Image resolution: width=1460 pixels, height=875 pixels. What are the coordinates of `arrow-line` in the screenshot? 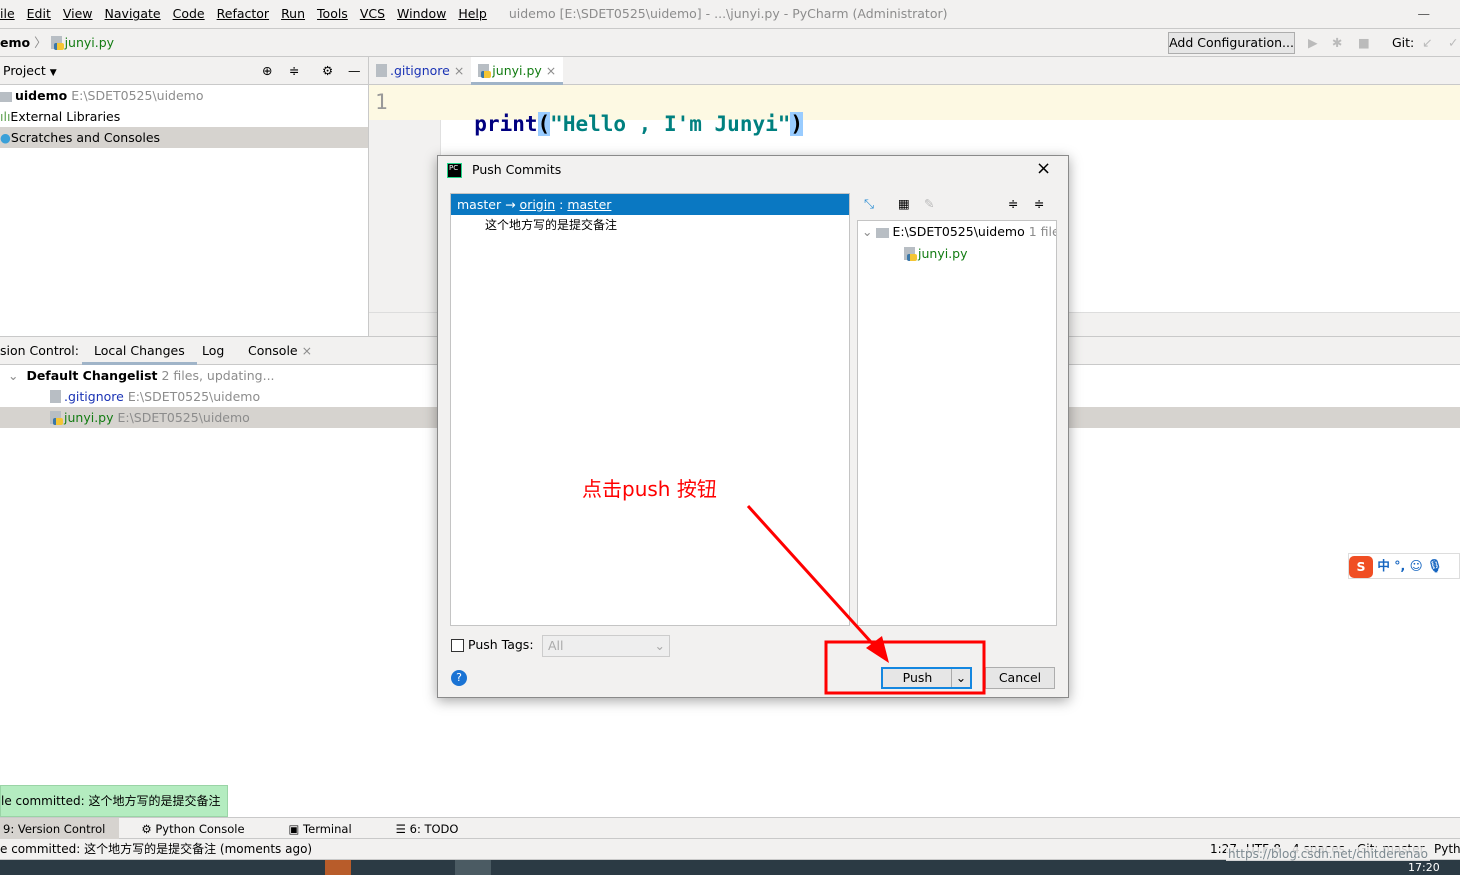 It's located at (814, 579).